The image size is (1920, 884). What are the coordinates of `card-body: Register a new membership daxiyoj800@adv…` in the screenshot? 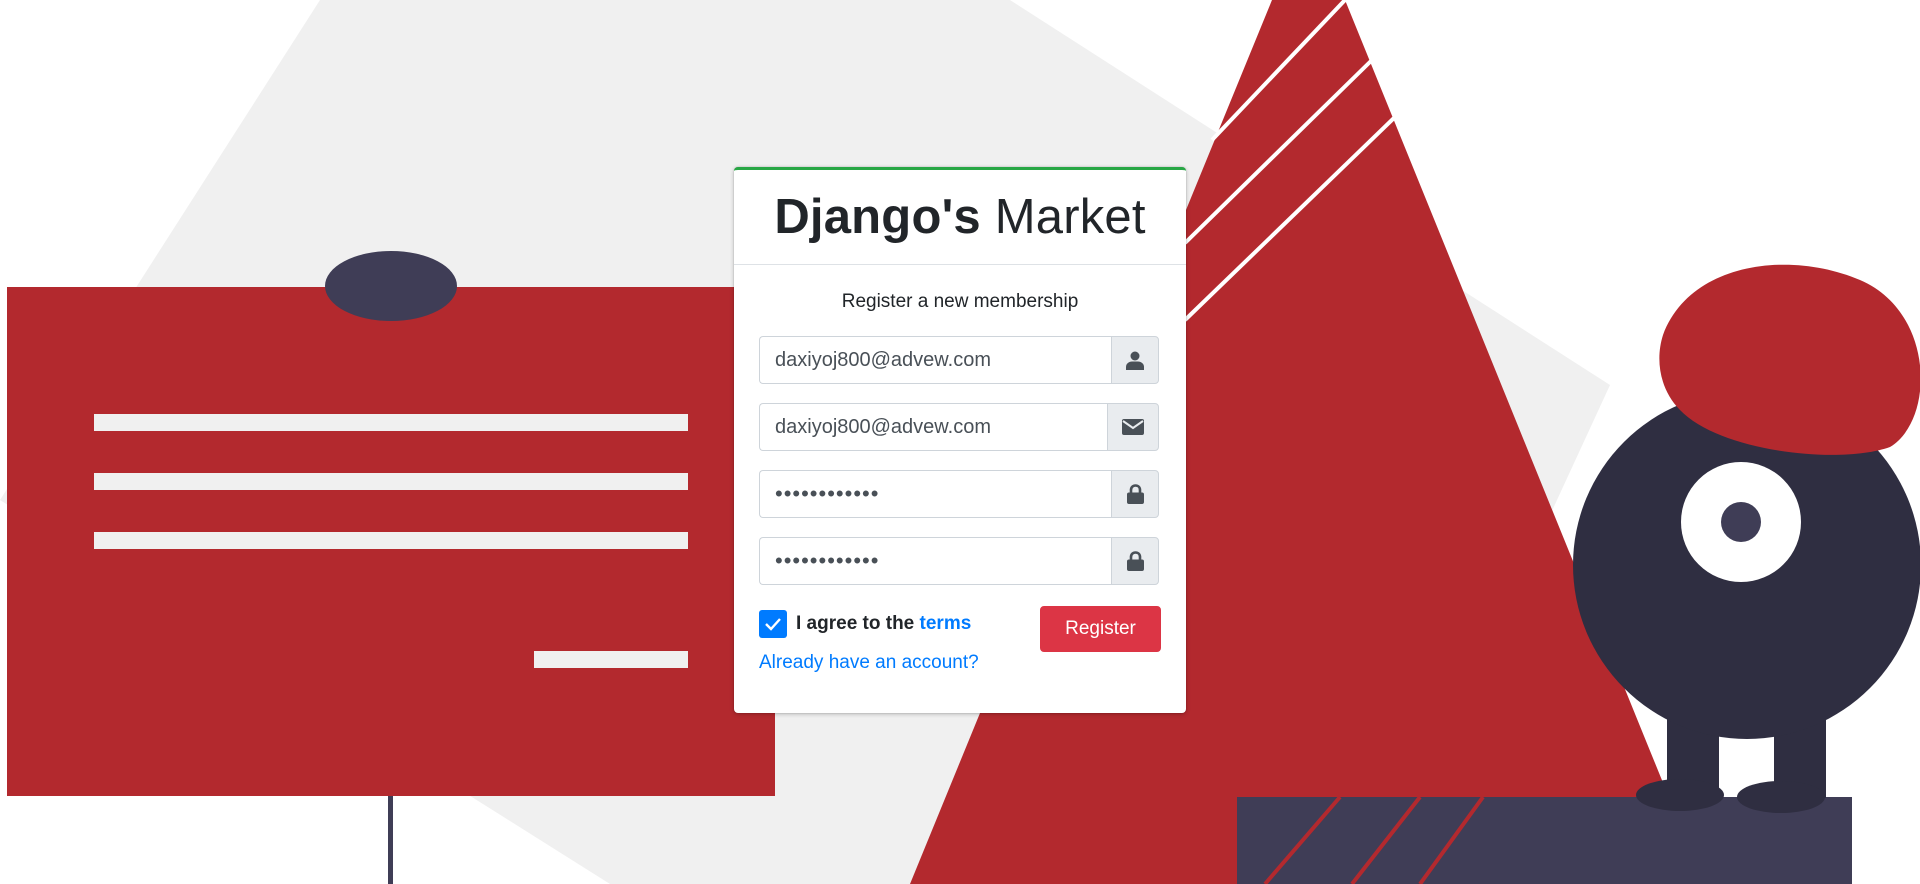 It's located at (960, 469).